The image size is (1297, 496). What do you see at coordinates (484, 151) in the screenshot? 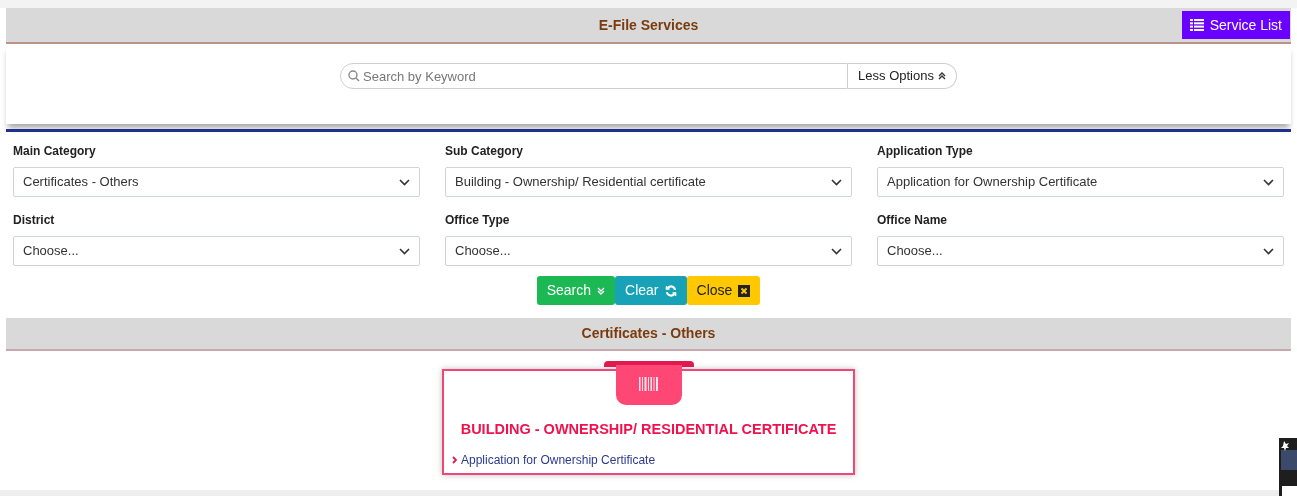
I see `field-label: Sub Category` at bounding box center [484, 151].